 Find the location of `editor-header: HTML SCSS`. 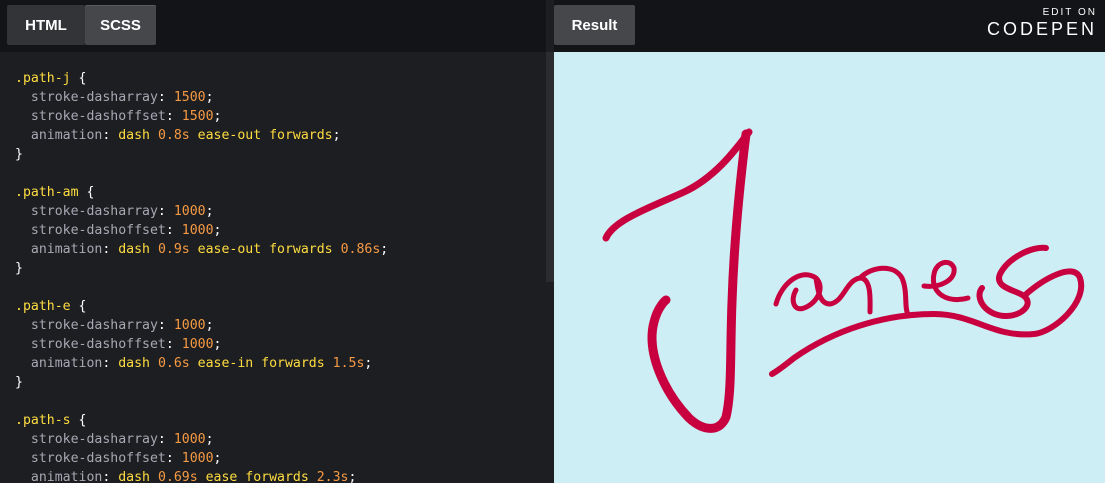

editor-header: HTML SCSS is located at coordinates (273, 26).